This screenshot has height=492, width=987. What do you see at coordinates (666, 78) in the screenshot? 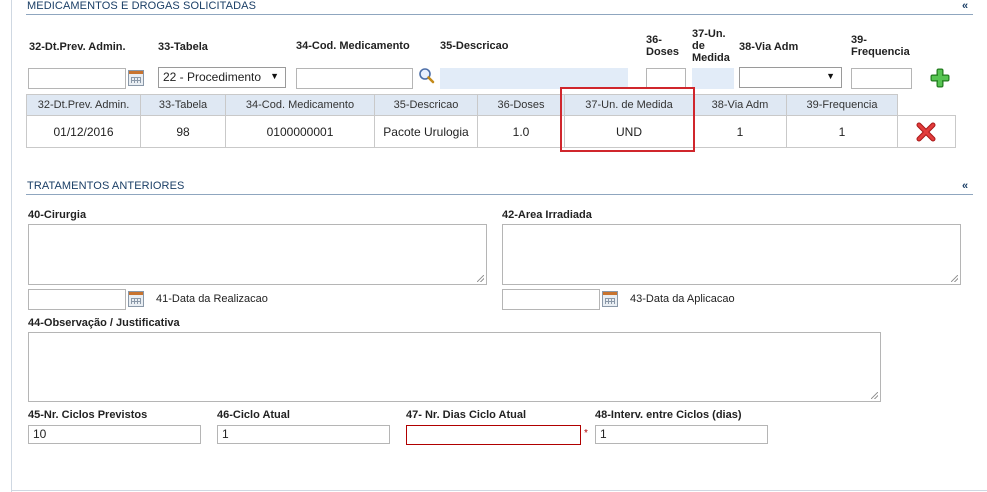
I see `doses-input` at bounding box center [666, 78].